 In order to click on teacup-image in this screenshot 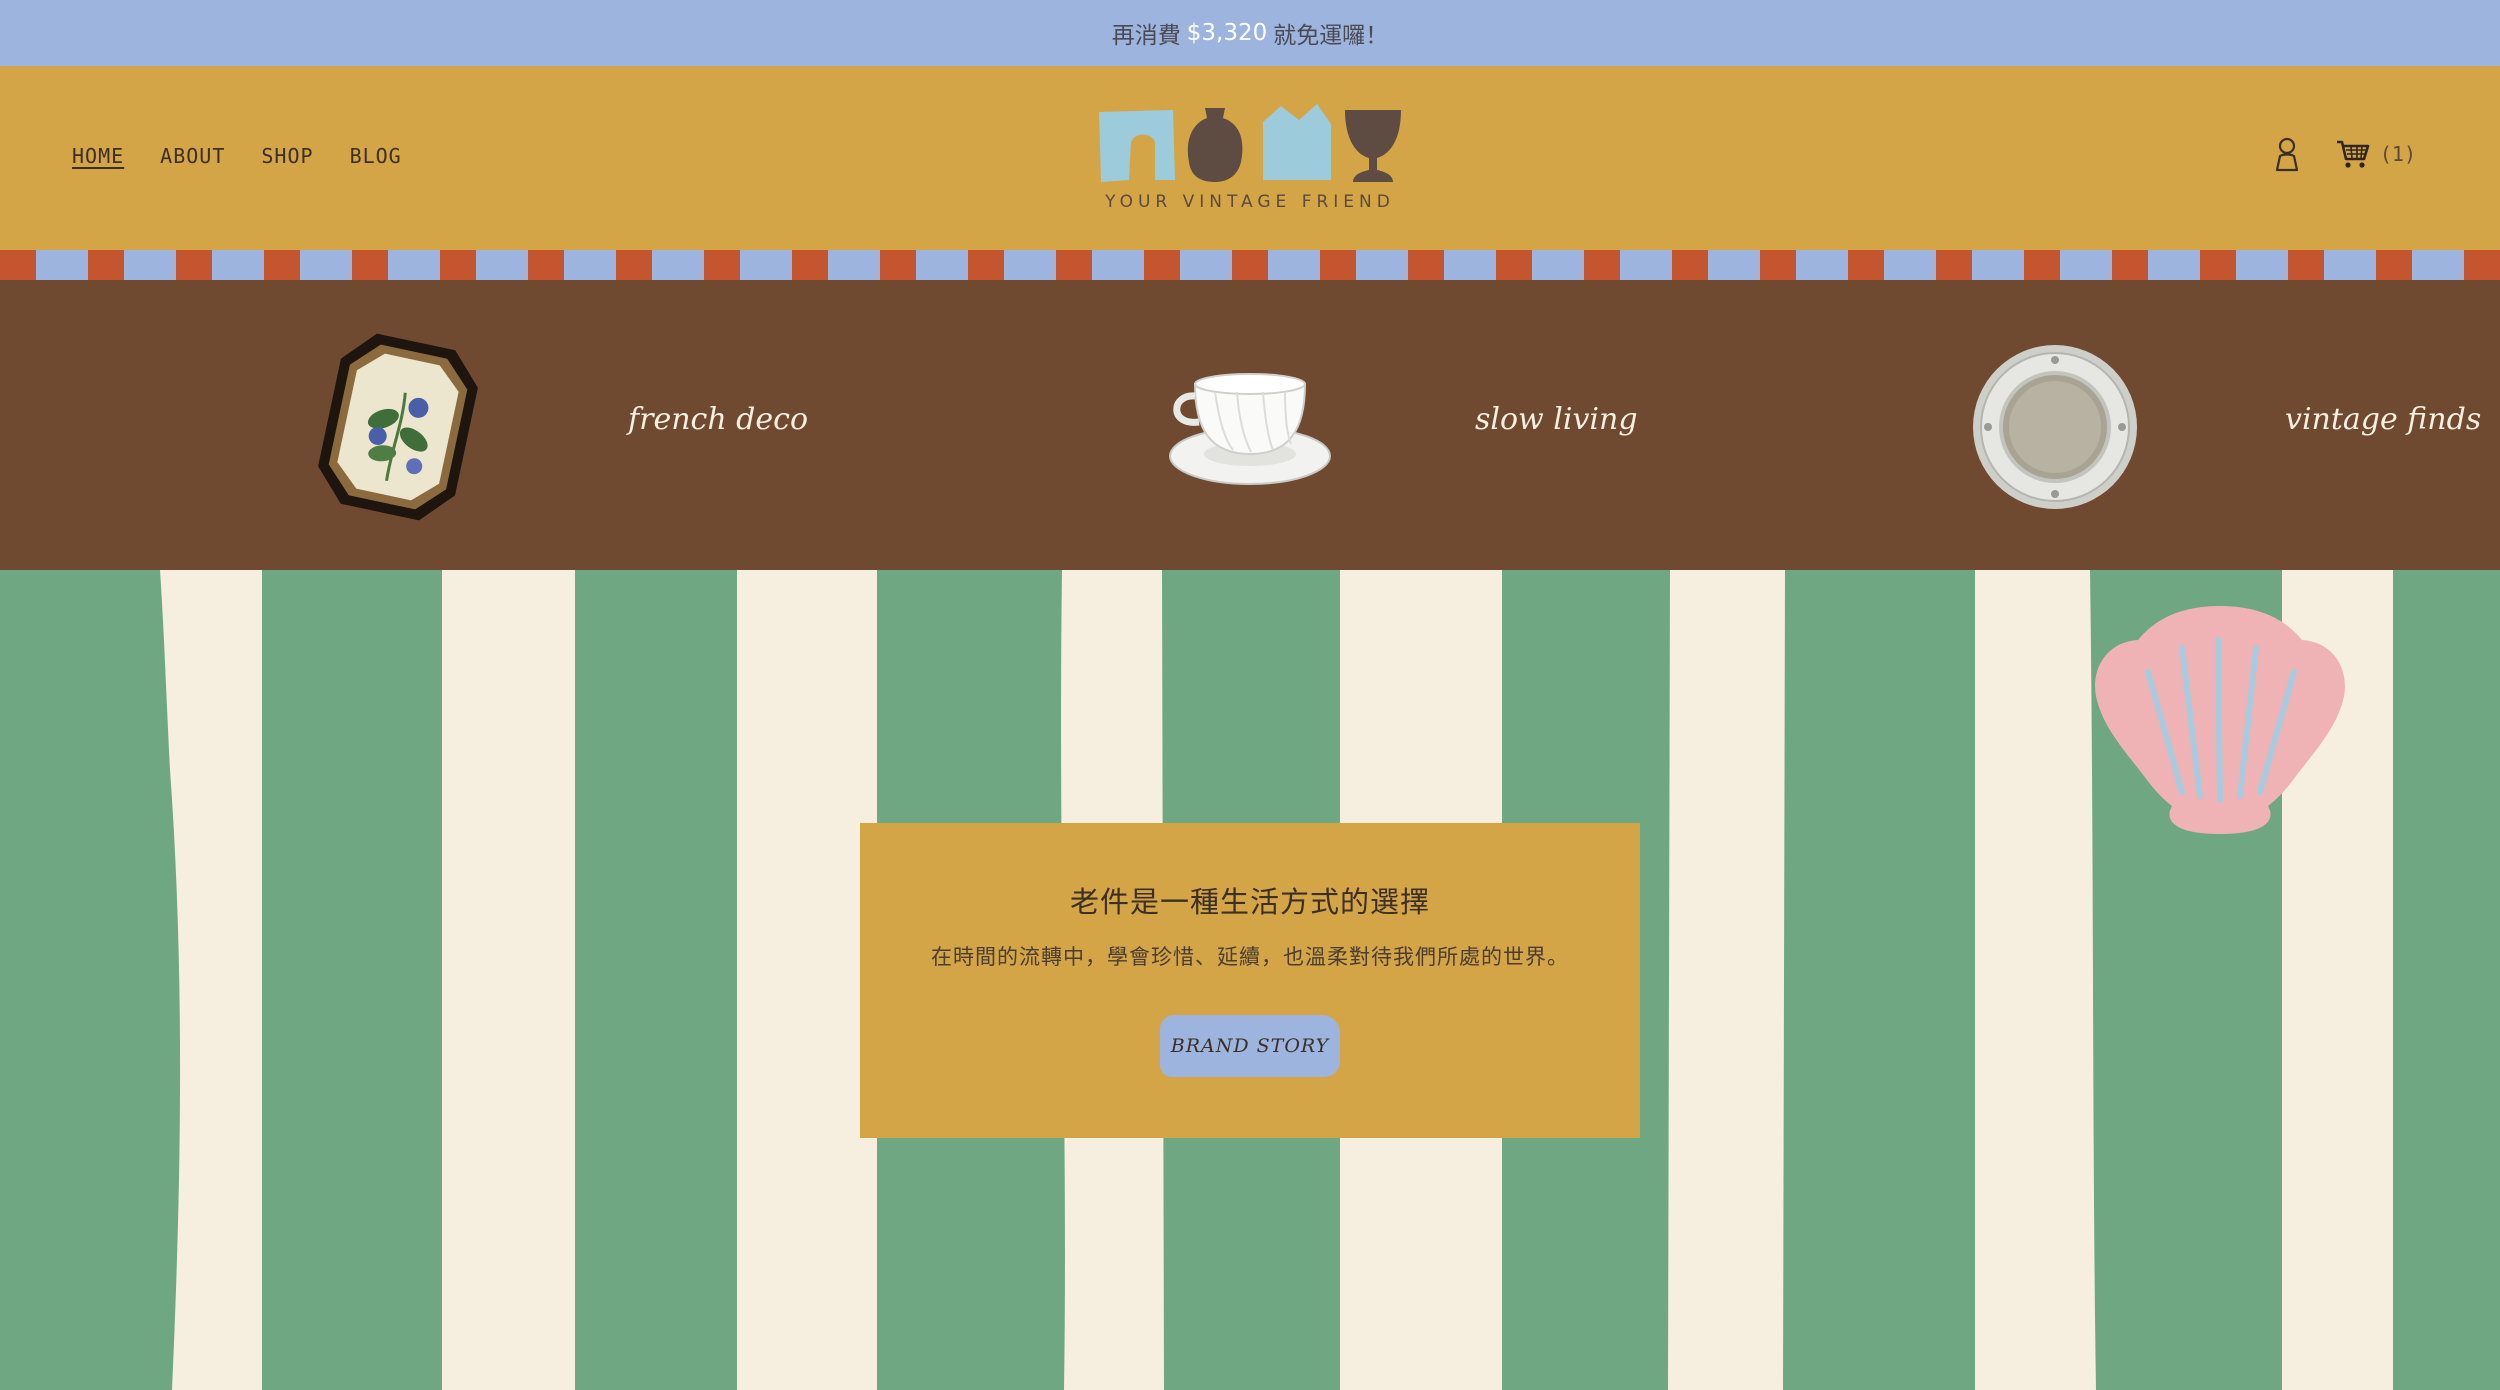, I will do `click(1250, 429)`.